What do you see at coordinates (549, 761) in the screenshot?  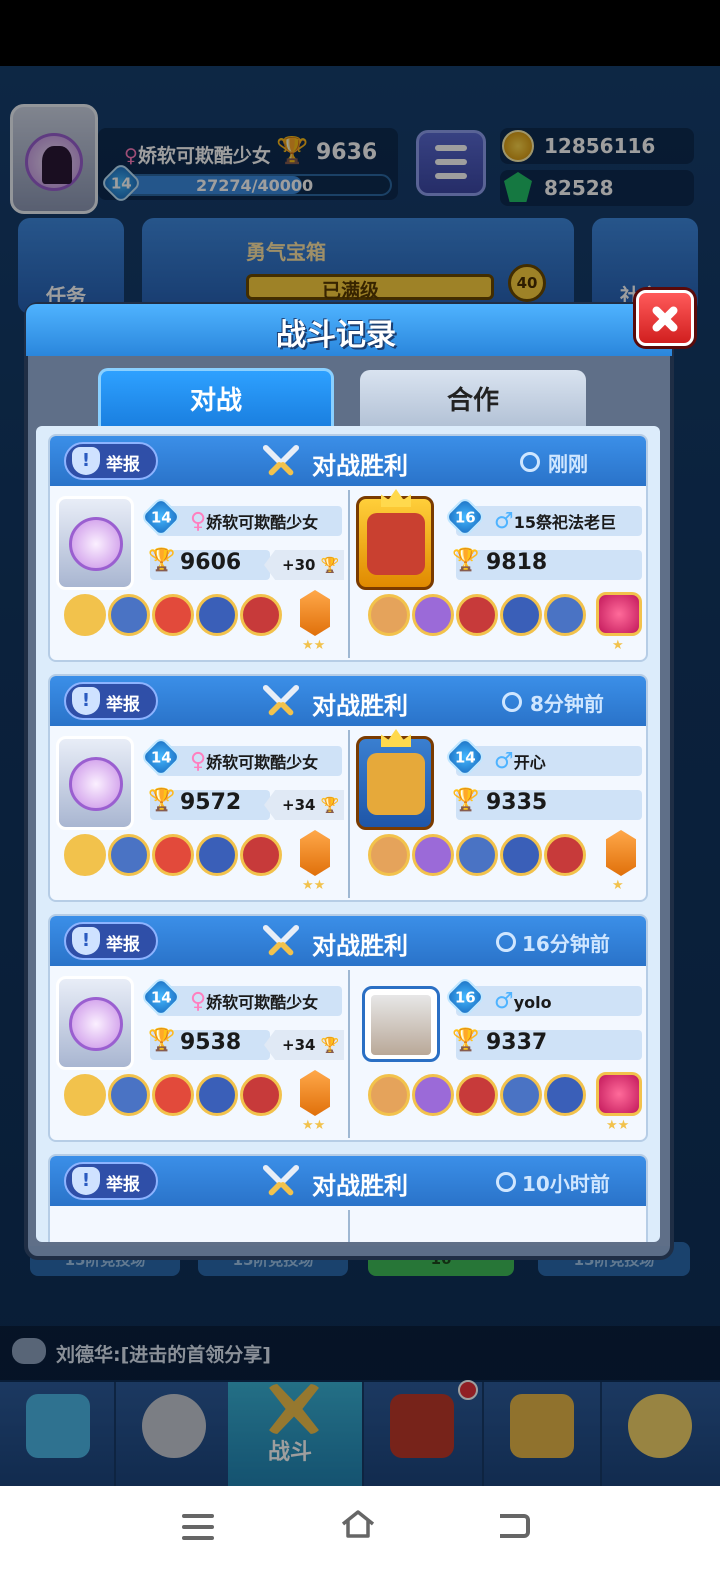 I see `name-bar` at bounding box center [549, 761].